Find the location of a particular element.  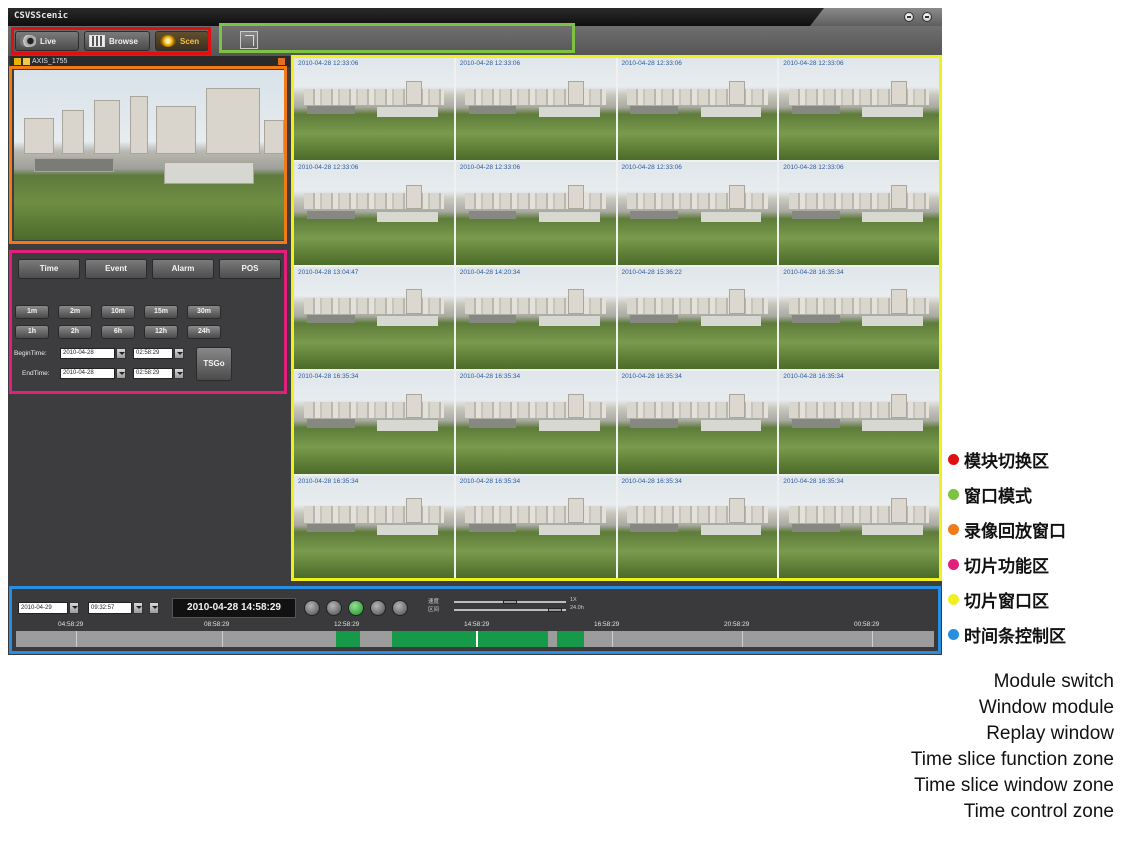

browse-module-button: Browse is located at coordinates (117, 41).